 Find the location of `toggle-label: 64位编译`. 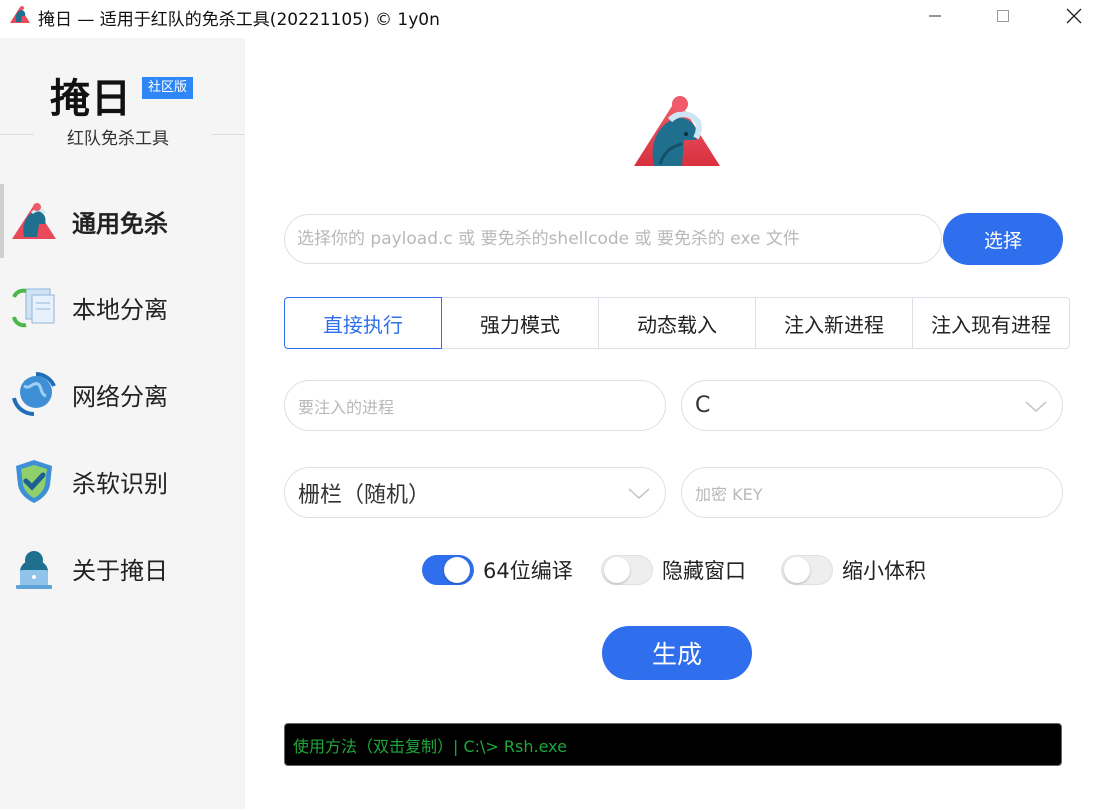

toggle-label: 64位编译 is located at coordinates (528, 571).